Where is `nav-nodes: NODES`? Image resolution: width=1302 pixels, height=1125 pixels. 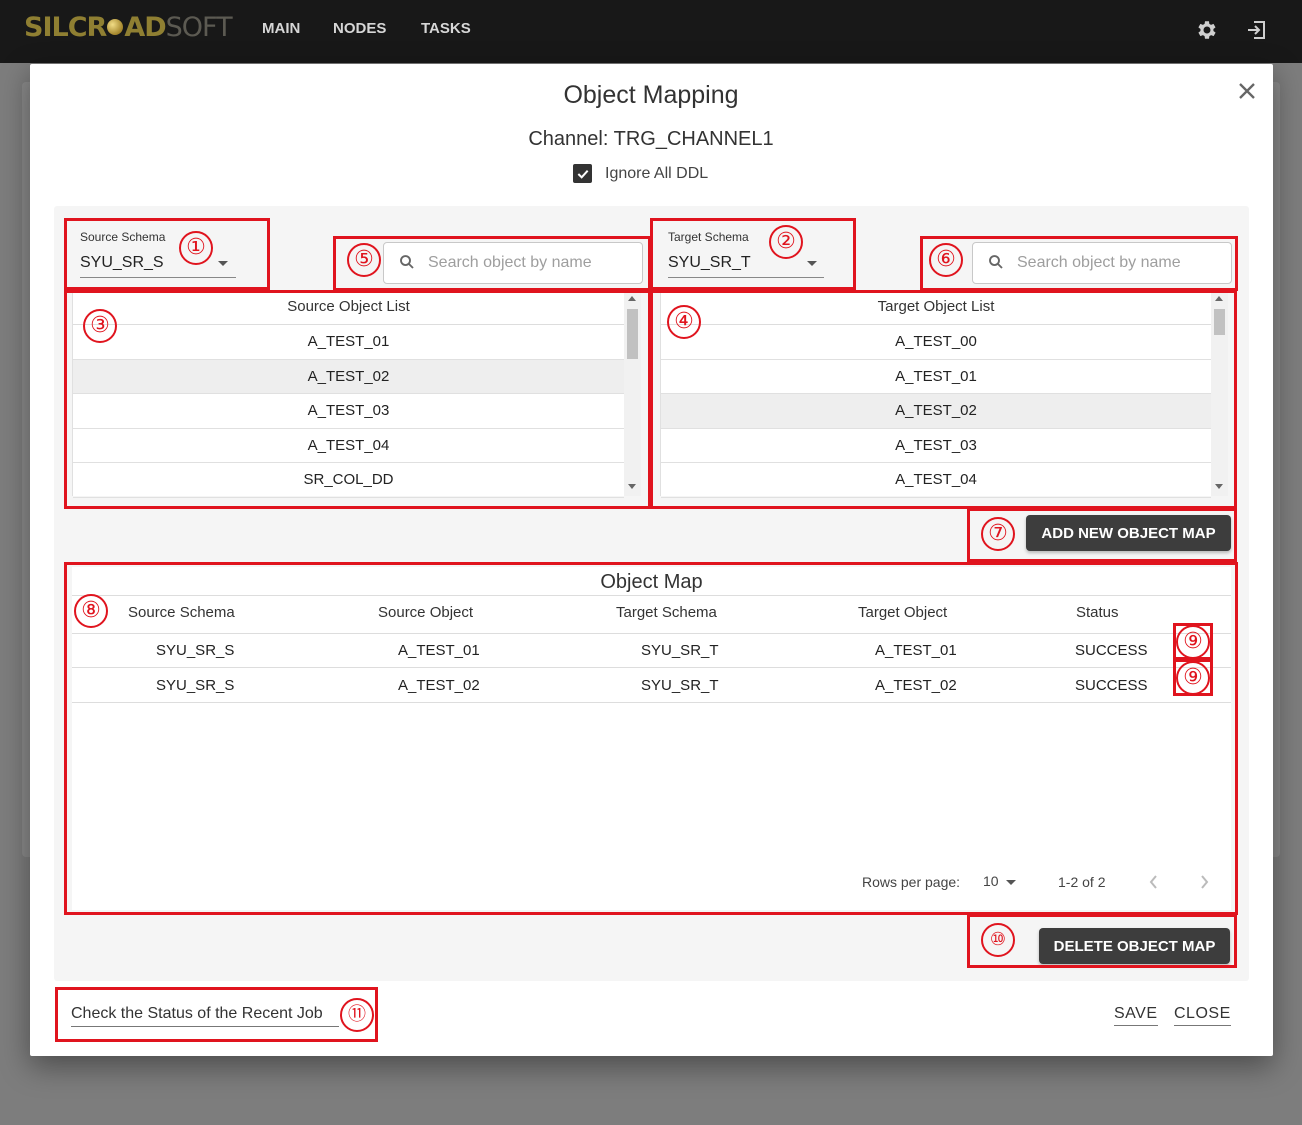
nav-nodes: NODES is located at coordinates (359, 28).